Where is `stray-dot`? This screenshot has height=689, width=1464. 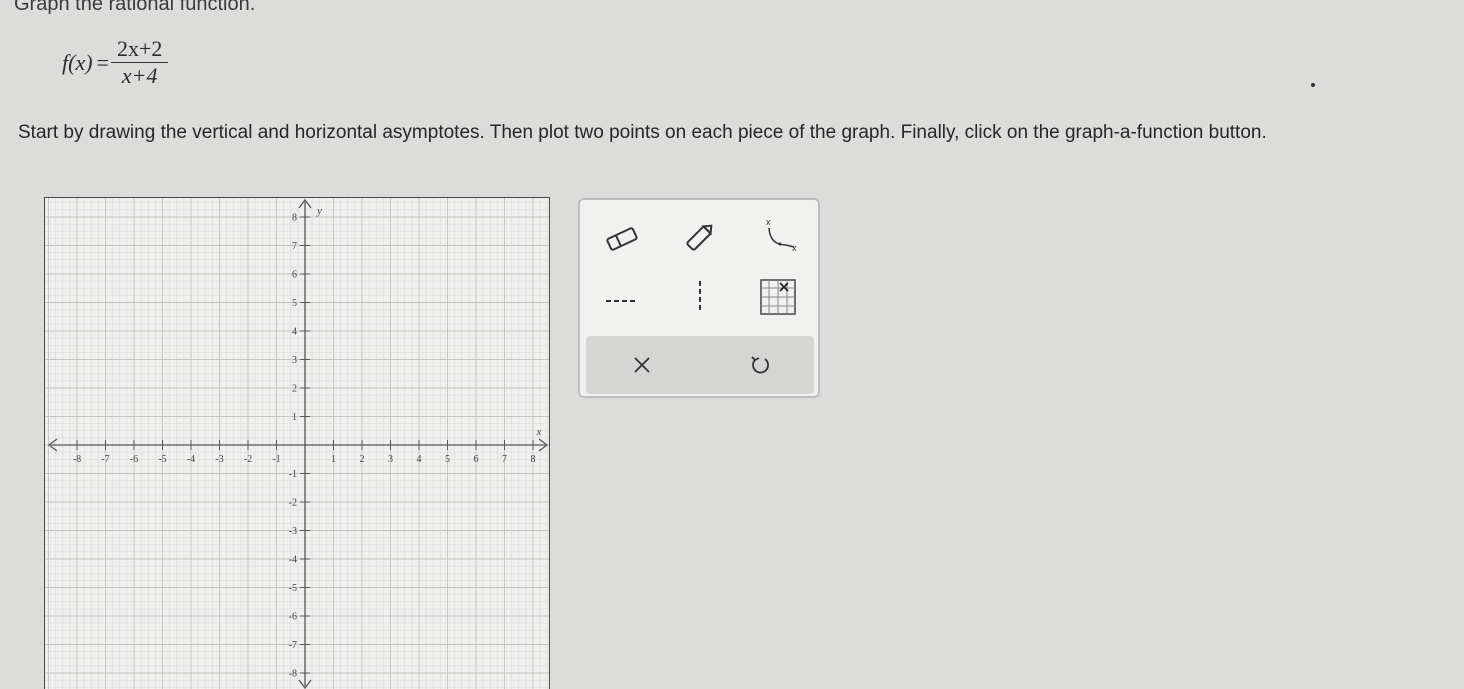
stray-dot is located at coordinates (1313, 85).